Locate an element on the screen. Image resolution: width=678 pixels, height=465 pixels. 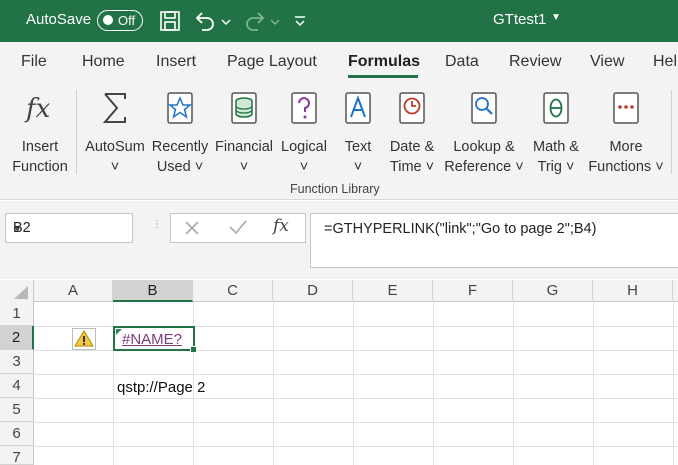
autosave-toggle-knob is located at coordinates (108, 20).